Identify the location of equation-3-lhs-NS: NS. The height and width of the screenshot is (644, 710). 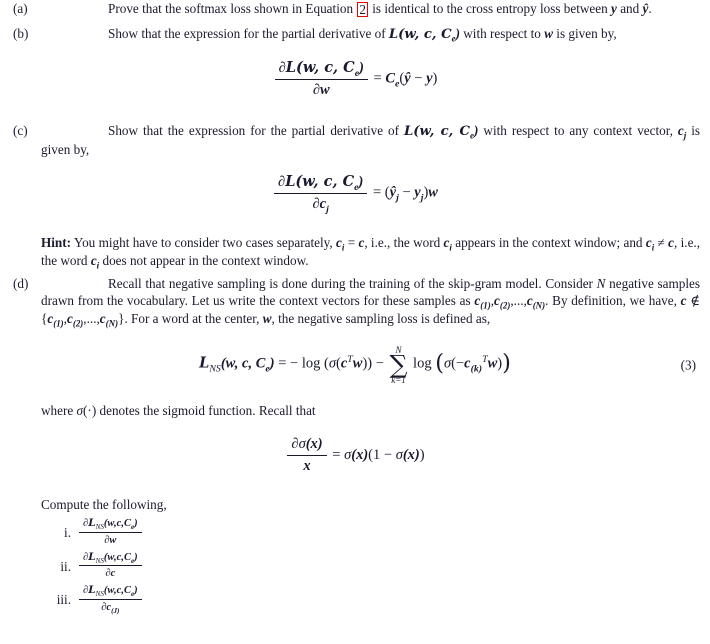
(215, 369).